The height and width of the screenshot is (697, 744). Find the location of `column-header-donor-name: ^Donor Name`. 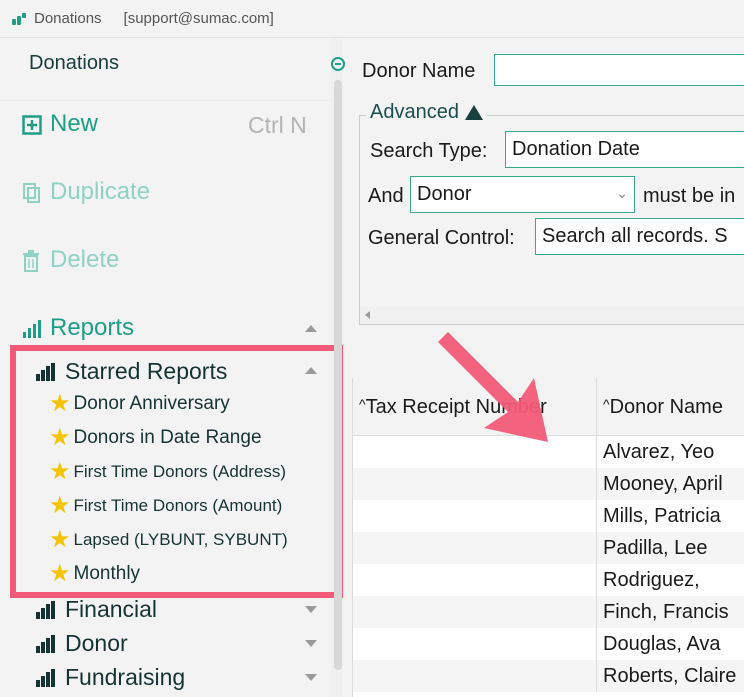

column-header-donor-name: ^Donor Name is located at coordinates (663, 407).